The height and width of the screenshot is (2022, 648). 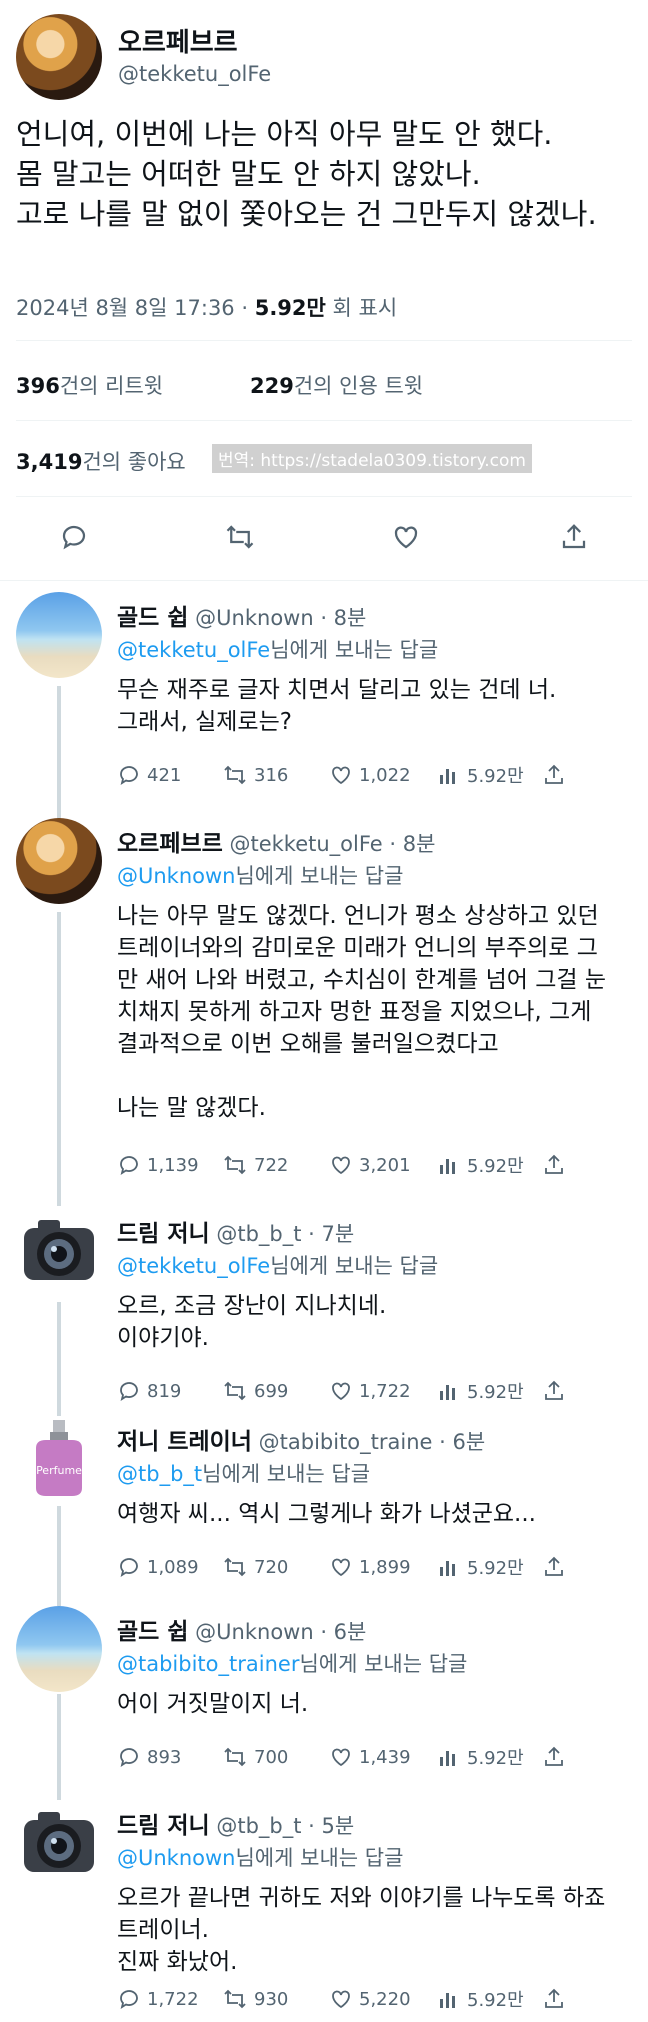 What do you see at coordinates (101, 461) in the screenshot?
I see `like-stat: 3,419건의 좋아요` at bounding box center [101, 461].